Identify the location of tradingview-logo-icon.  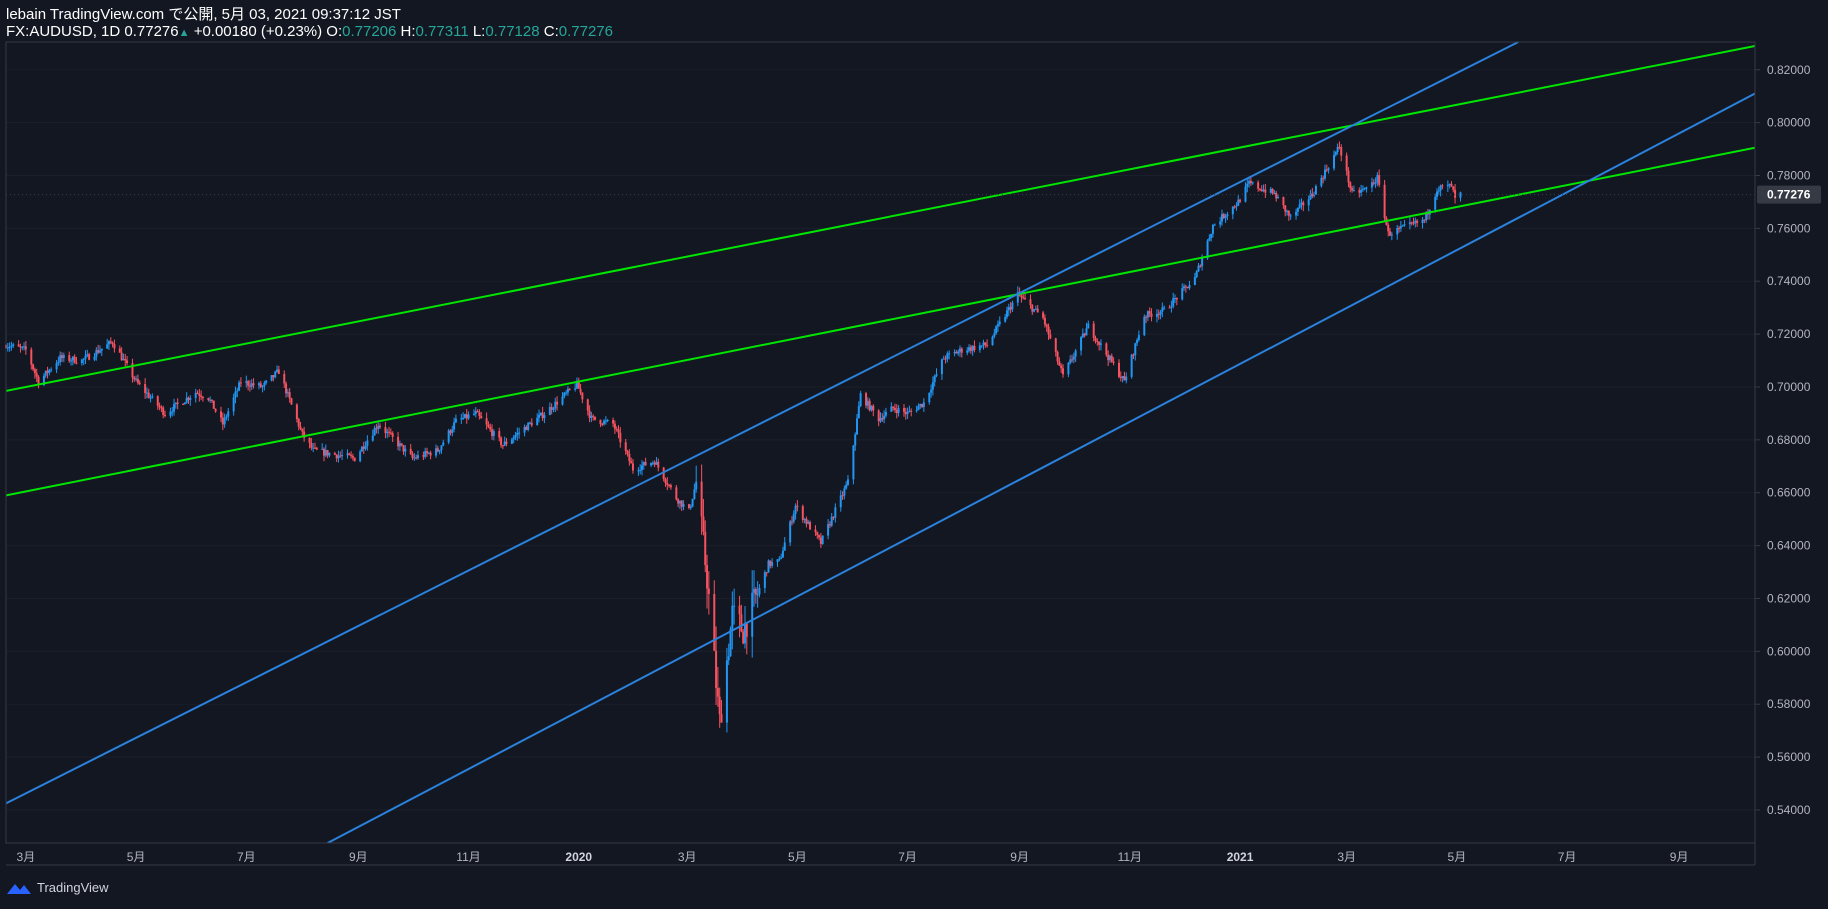
(19, 888).